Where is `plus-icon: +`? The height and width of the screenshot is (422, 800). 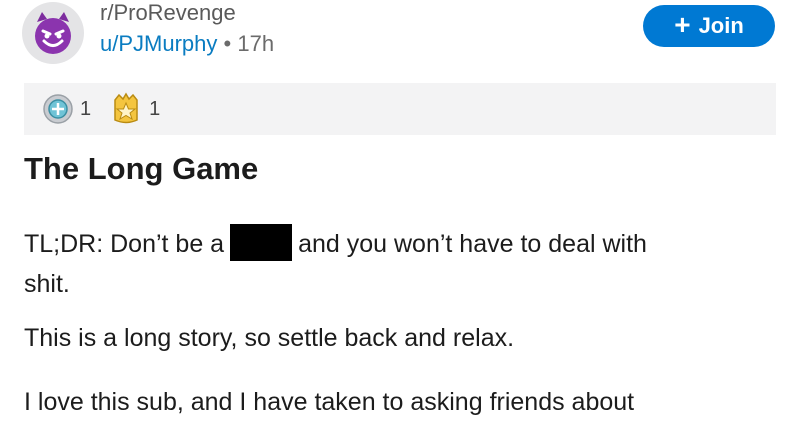 plus-icon: + is located at coordinates (682, 24).